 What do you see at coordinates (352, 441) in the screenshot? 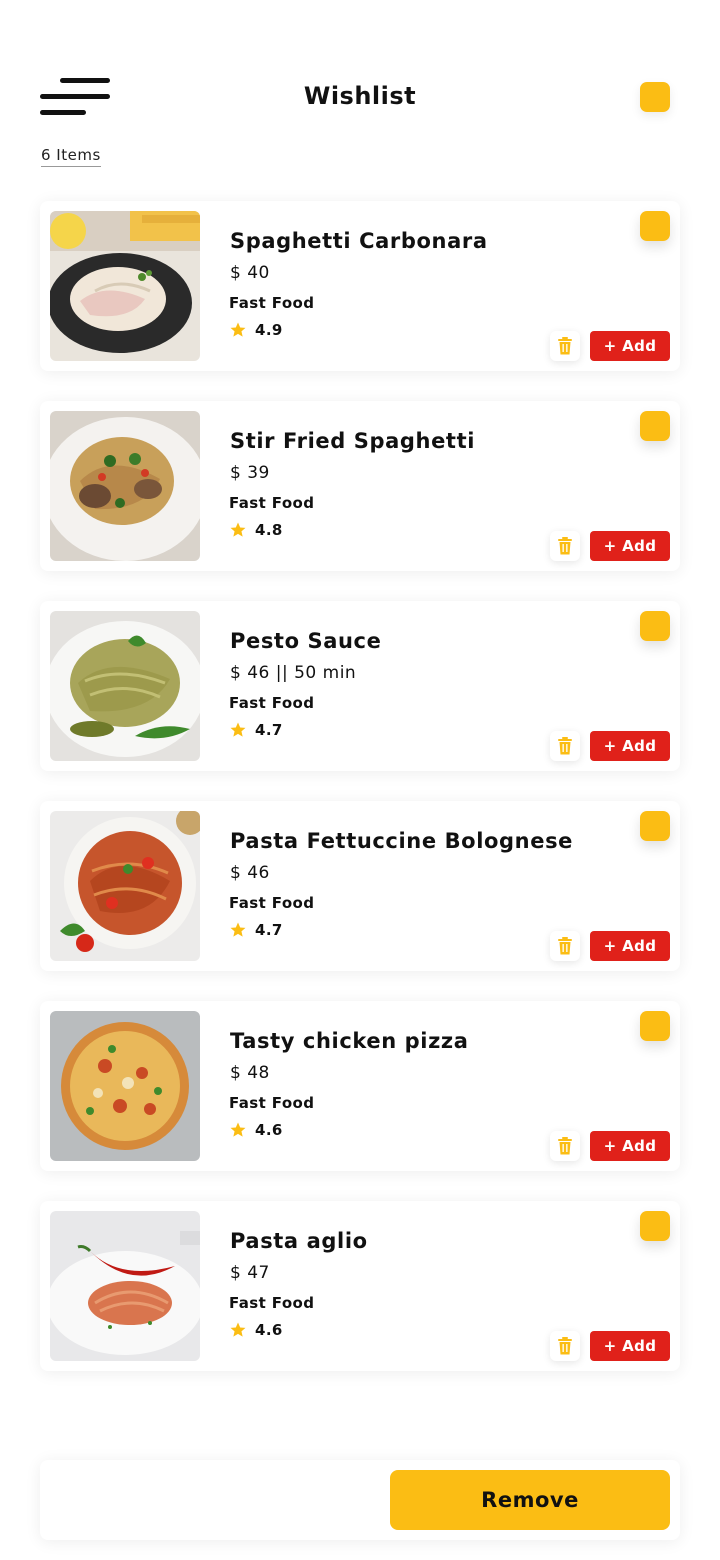
I see `item-name: Stir Fried Spaghetti` at bounding box center [352, 441].